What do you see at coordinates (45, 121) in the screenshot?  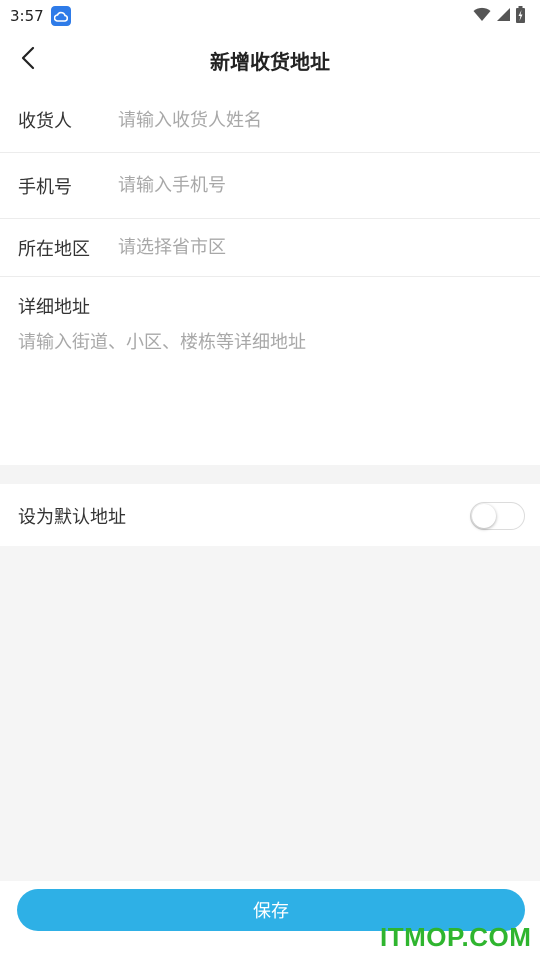 I see `receiver-label: 收货人` at bounding box center [45, 121].